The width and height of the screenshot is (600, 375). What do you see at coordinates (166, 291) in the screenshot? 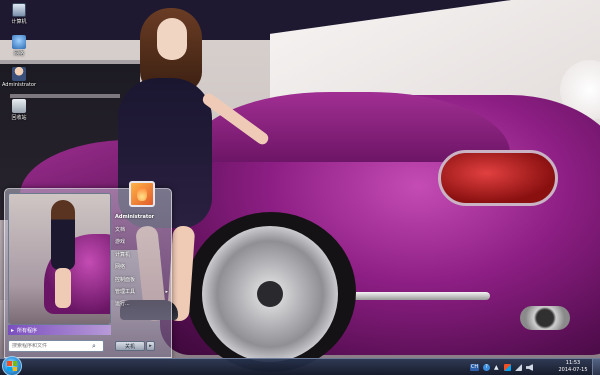
I see `submenu-arrow-icon: ▸` at bounding box center [166, 291].